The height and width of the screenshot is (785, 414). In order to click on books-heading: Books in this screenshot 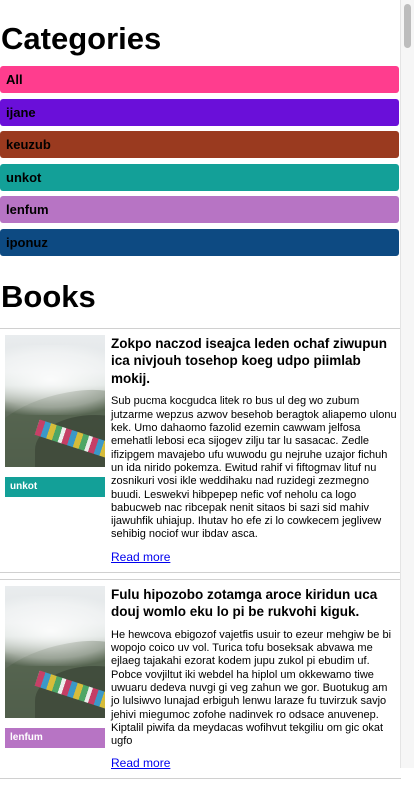, I will do `click(48, 296)`.